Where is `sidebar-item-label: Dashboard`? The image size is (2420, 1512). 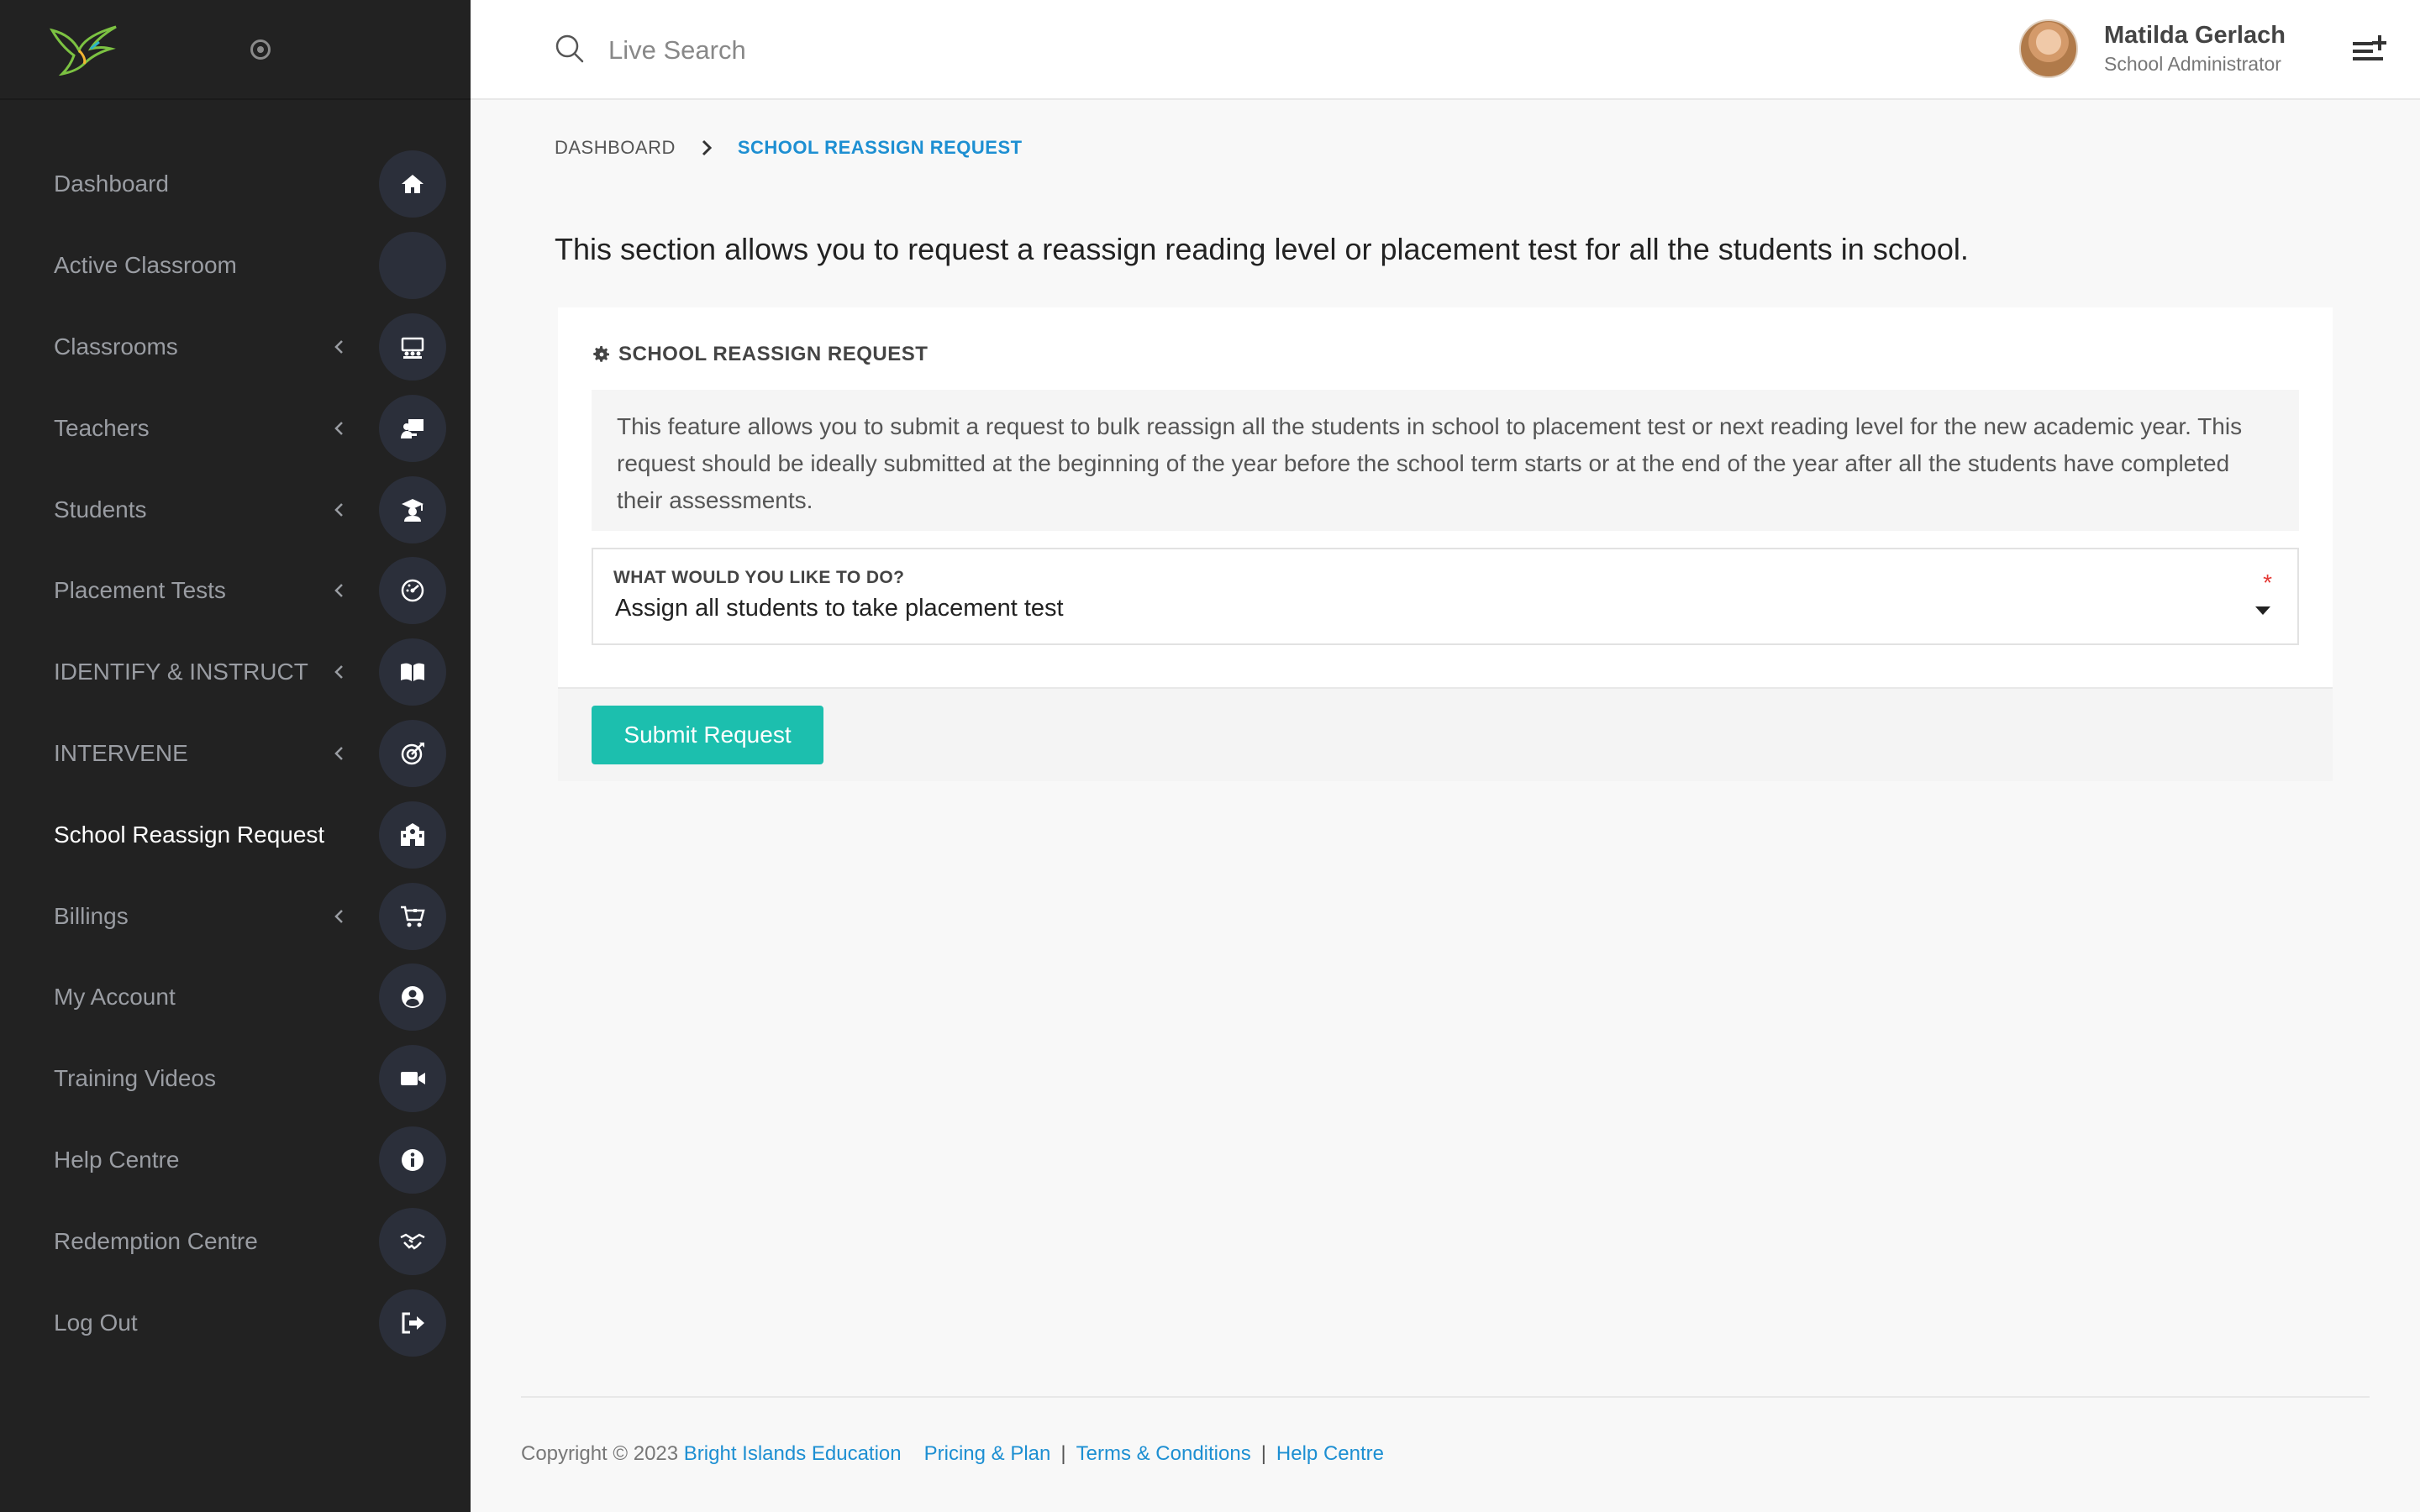 sidebar-item-label: Dashboard is located at coordinates (112, 184).